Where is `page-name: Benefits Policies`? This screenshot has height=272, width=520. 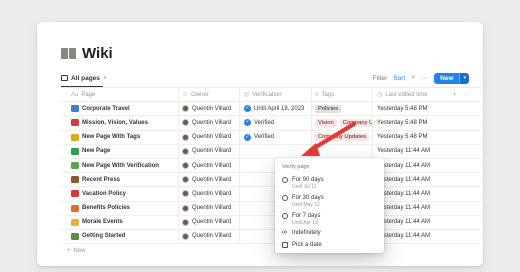
page-name: Benefits Policies is located at coordinates (106, 208).